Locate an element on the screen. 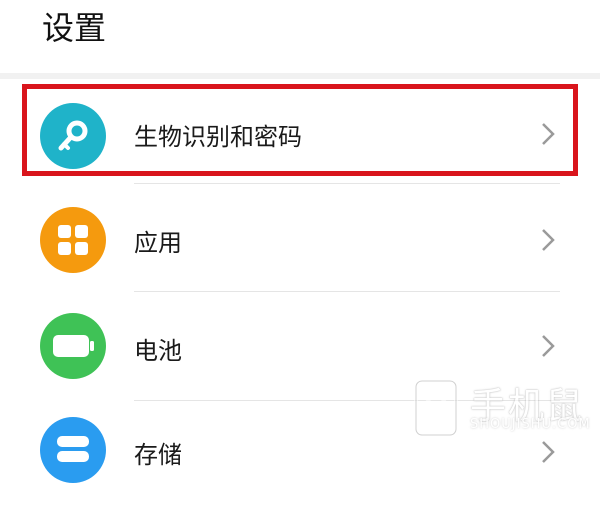 The height and width of the screenshot is (509, 600). battery-icon is located at coordinates (73, 346).